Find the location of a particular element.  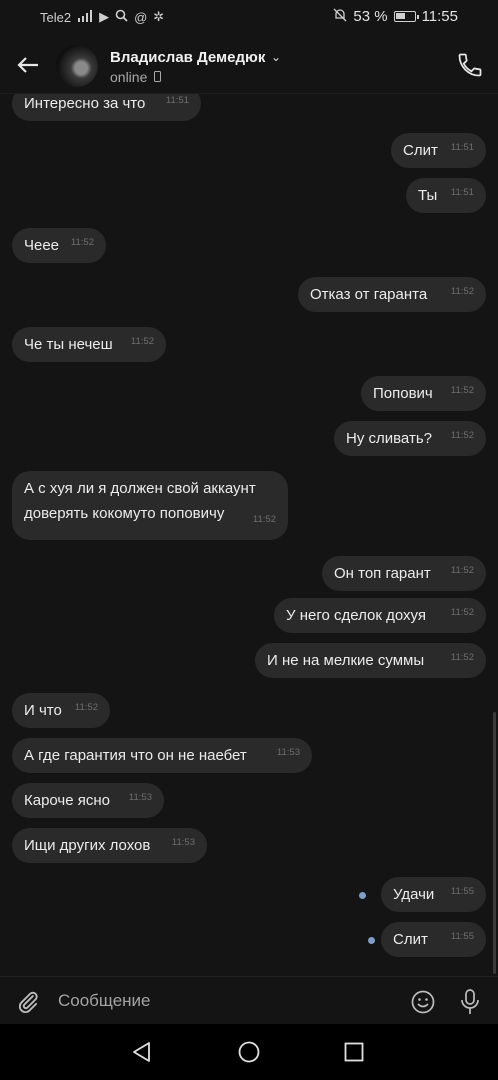

message-text: Ищи других лохов is located at coordinates (87, 845).